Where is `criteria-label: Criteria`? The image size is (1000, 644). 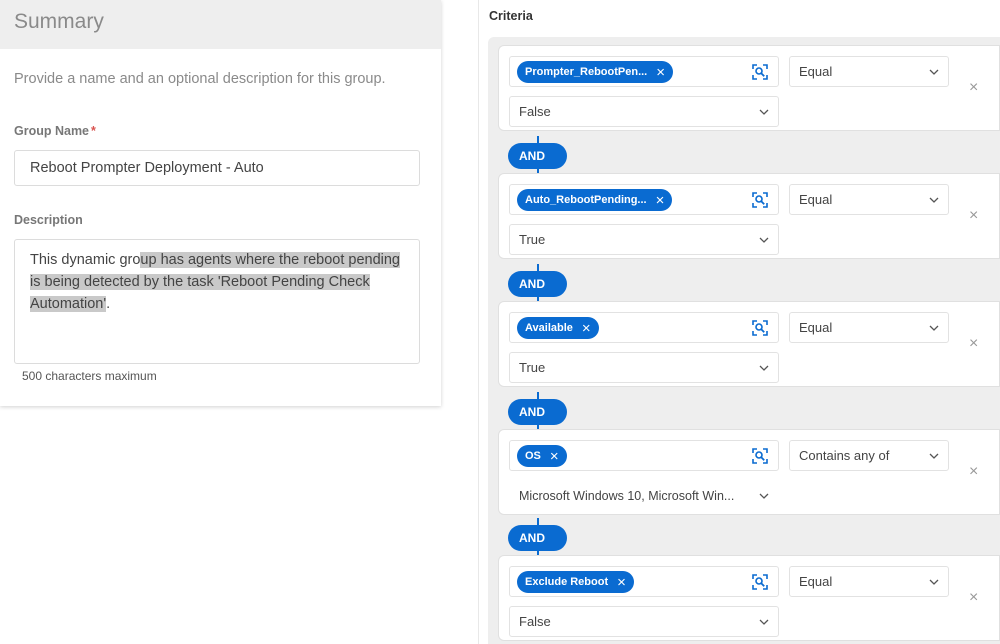
criteria-label: Criteria is located at coordinates (511, 16).